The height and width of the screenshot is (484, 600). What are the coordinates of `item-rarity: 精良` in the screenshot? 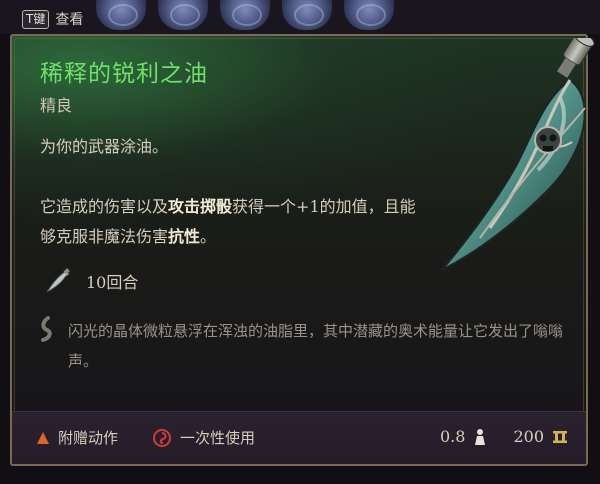 It's located at (56, 105).